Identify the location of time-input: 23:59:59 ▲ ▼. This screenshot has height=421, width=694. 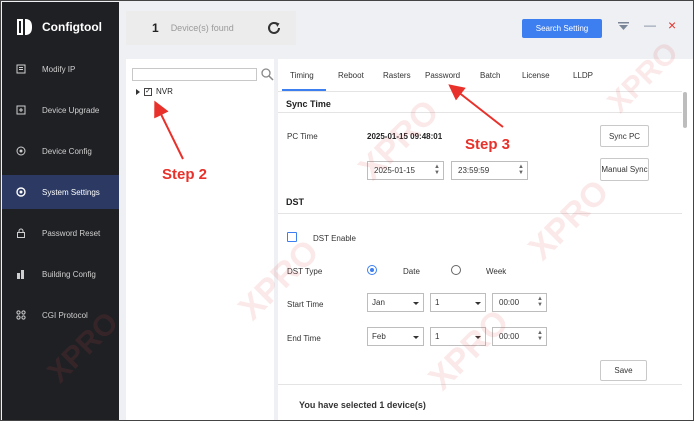
(489, 170).